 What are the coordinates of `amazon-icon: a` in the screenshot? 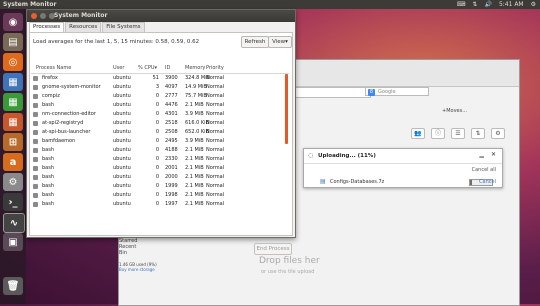 It's located at (13, 162).